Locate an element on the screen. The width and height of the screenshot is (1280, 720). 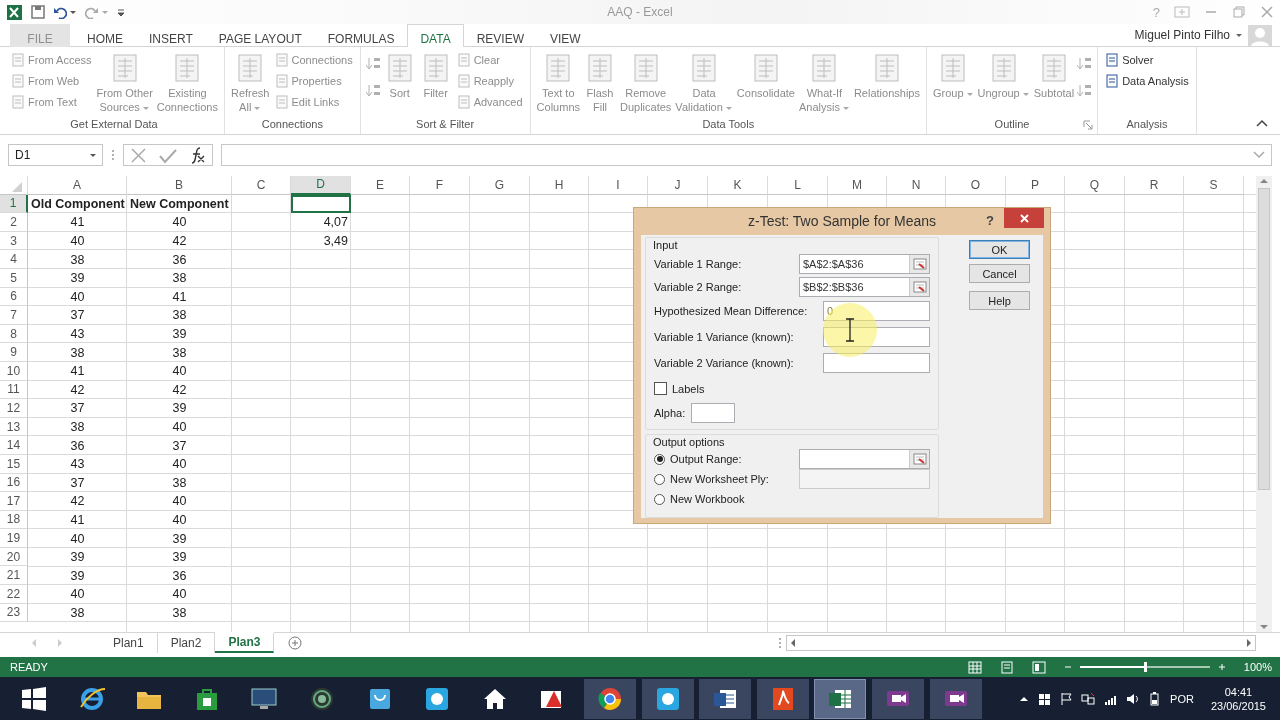
window-title: AAQ - Excel is located at coordinates (640, 12).